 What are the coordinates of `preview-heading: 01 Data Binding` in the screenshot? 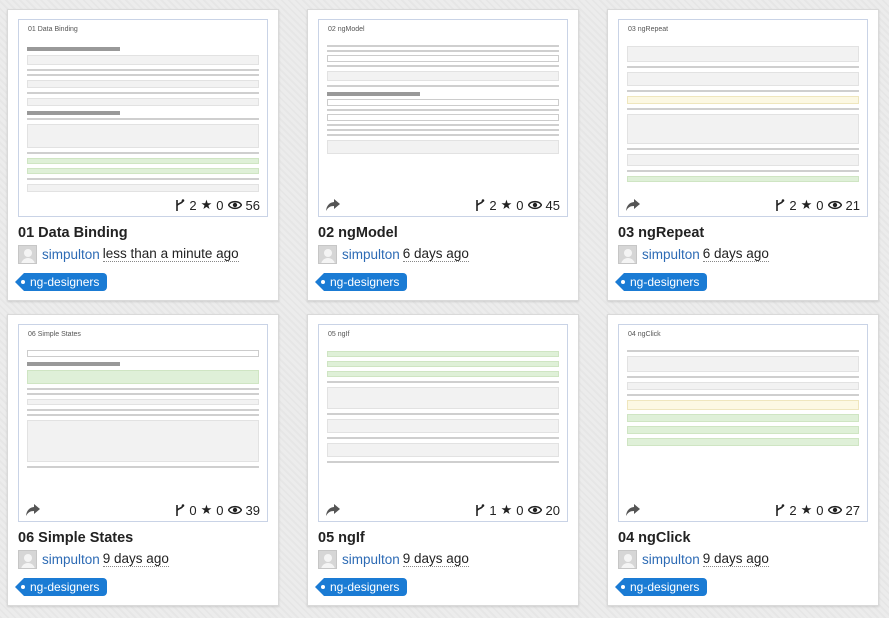 It's located at (53, 29).